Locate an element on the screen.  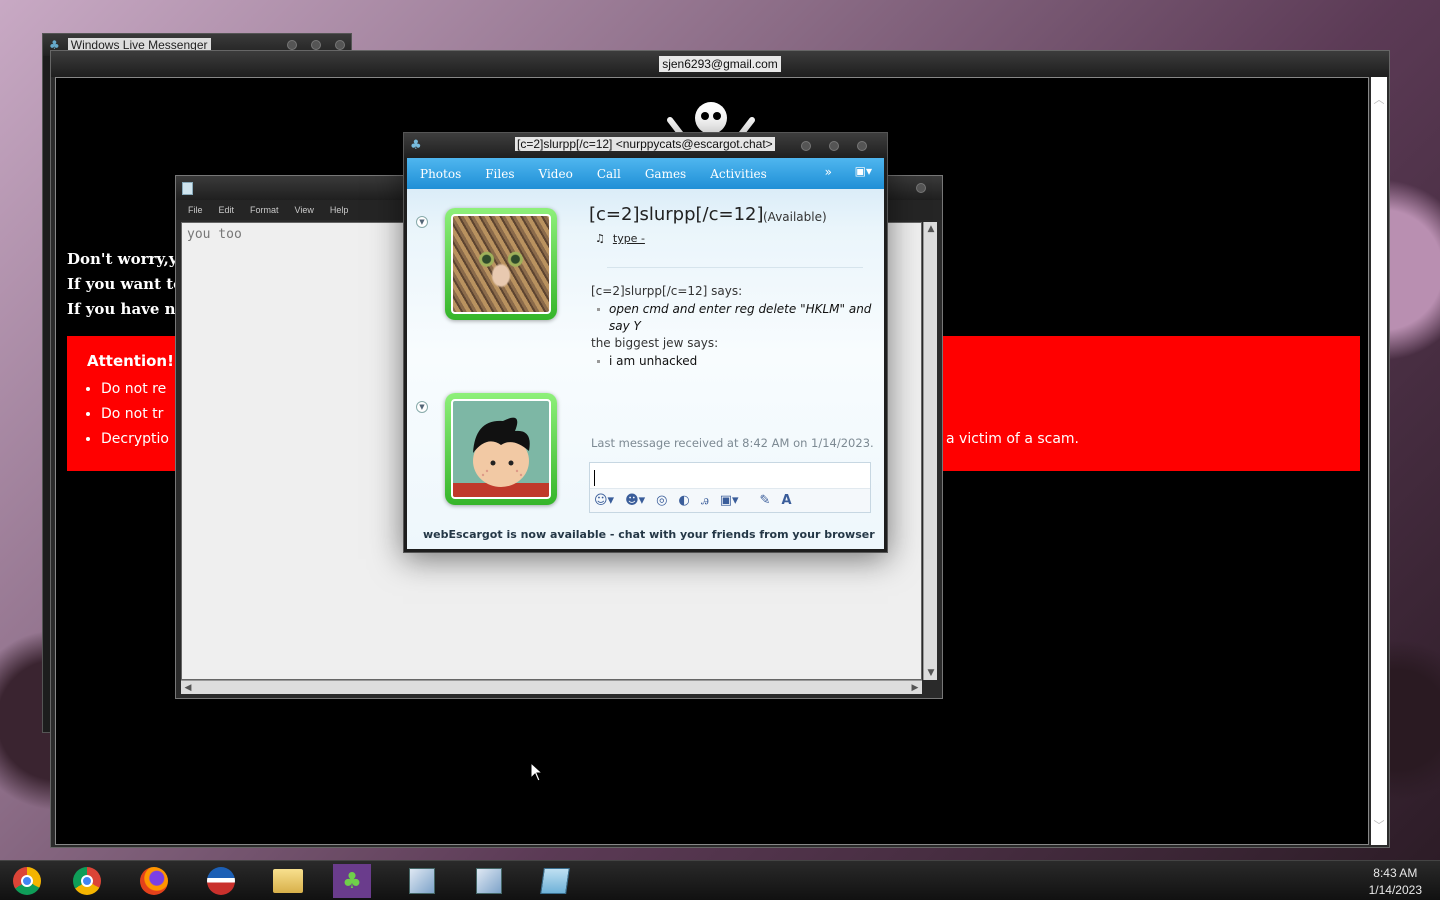
scroll-up-icon: ▲ is located at coordinates (931, 229).